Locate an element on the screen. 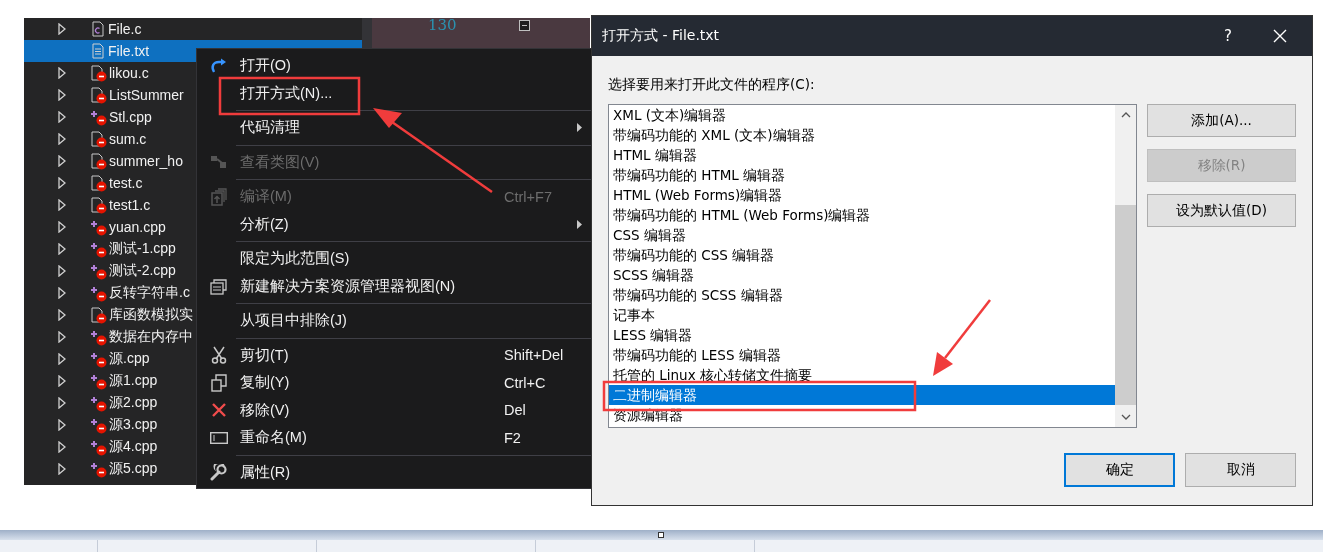 This screenshot has height=552, width=1323. program-item: 记事本 is located at coordinates (862, 315).